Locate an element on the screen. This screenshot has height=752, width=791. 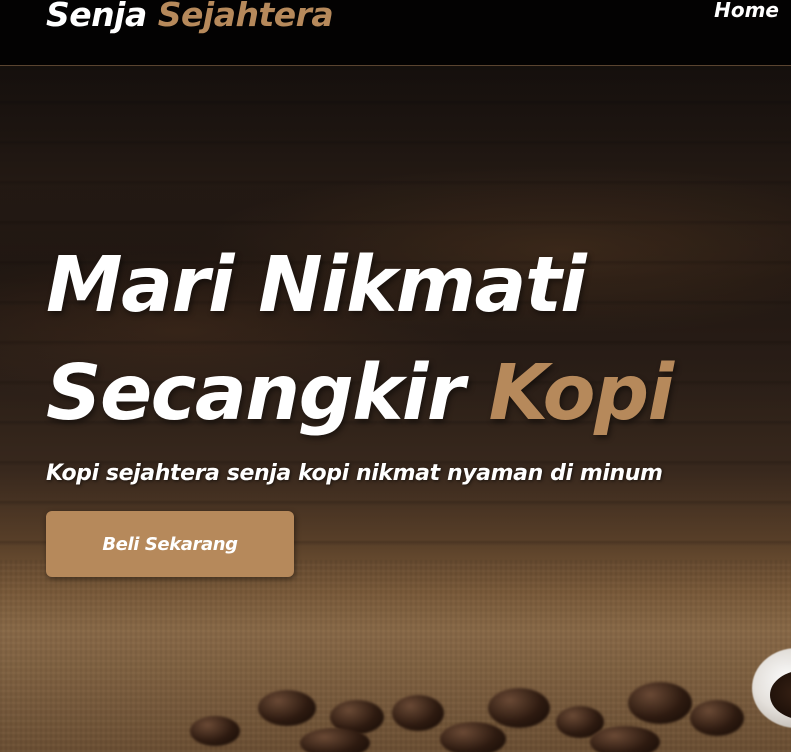
nav-link-home: Home is located at coordinates (746, 12).